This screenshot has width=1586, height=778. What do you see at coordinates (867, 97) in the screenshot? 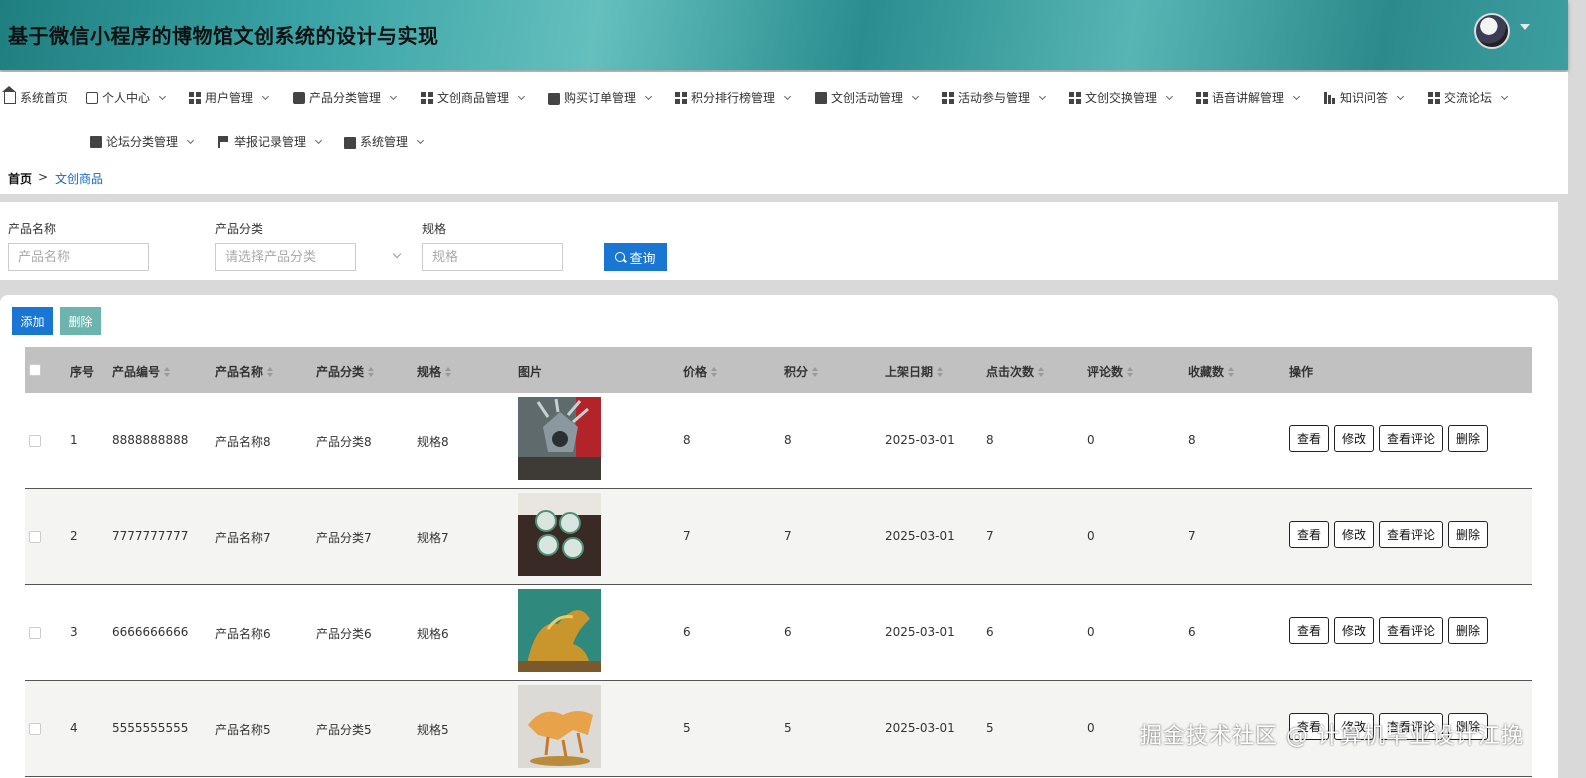
I see `nav-item-activity-management: 文创活动管理` at bounding box center [867, 97].